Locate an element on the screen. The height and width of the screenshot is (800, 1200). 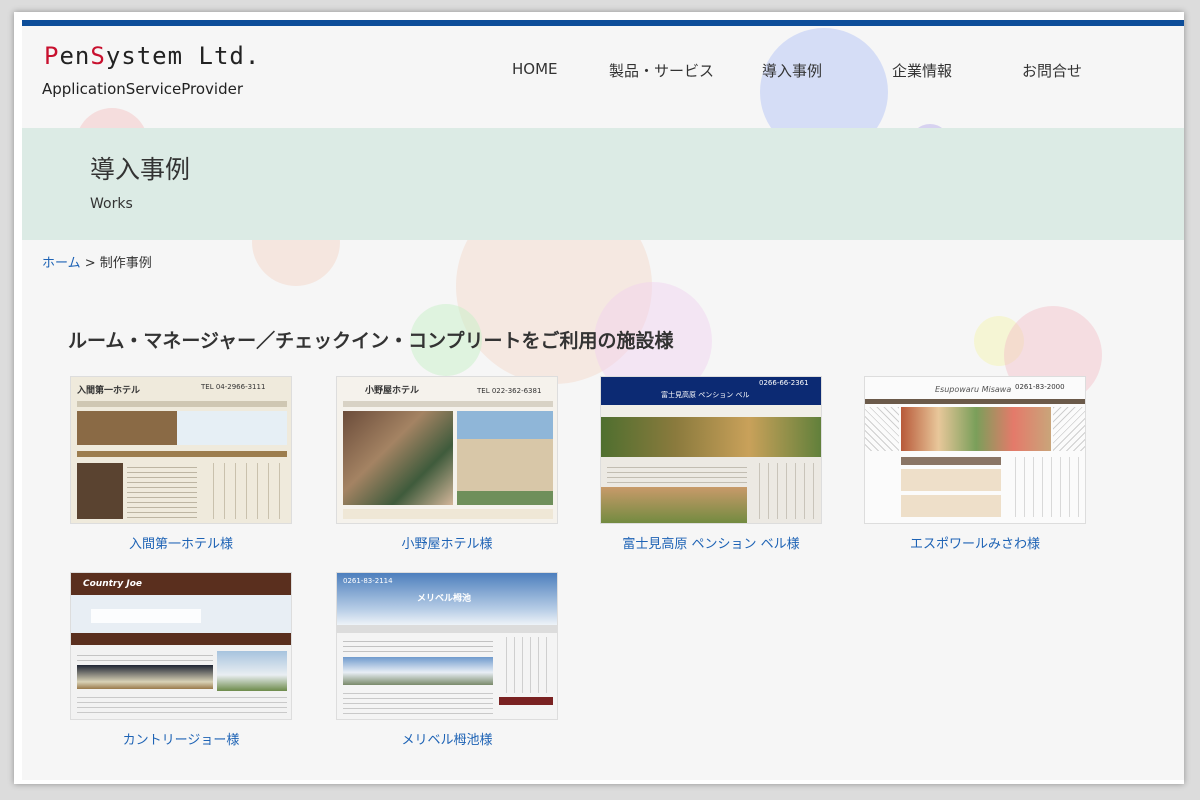
logo-text: ystem Ltd. is located at coordinates (183, 56).